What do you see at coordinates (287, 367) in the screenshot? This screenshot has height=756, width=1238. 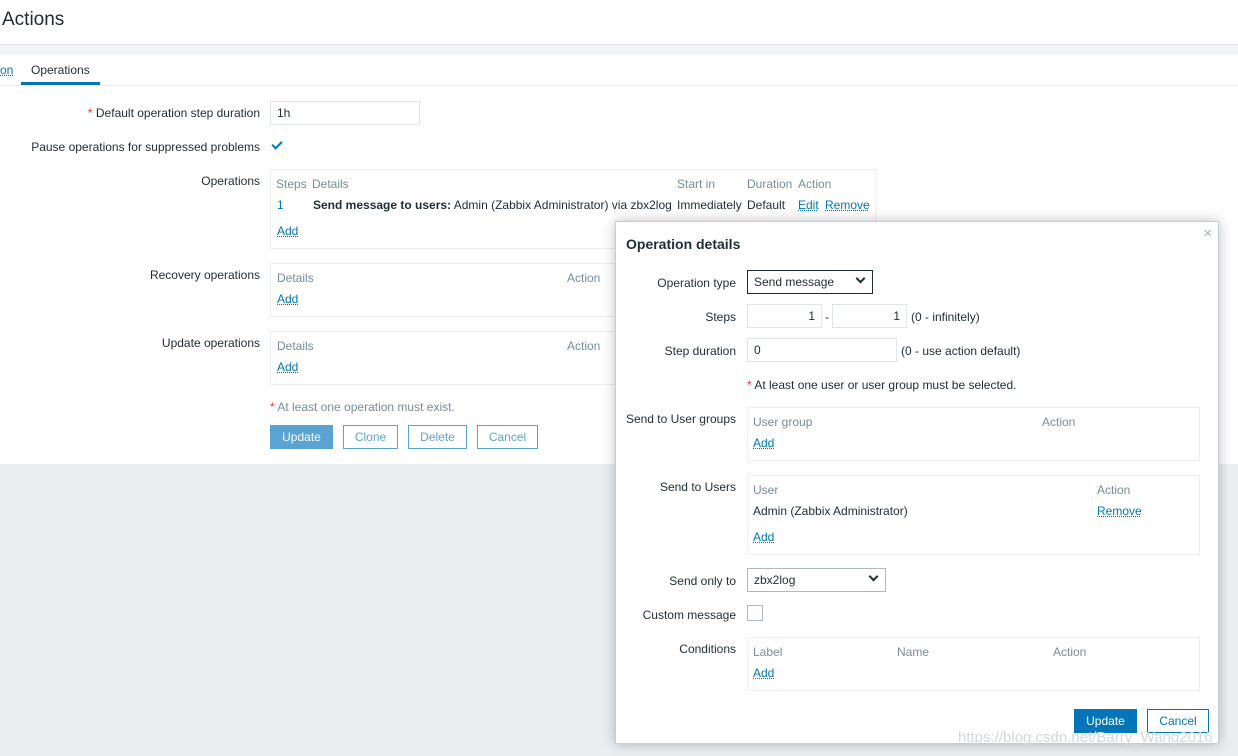 I see `add-update-operation-link: Add` at bounding box center [287, 367].